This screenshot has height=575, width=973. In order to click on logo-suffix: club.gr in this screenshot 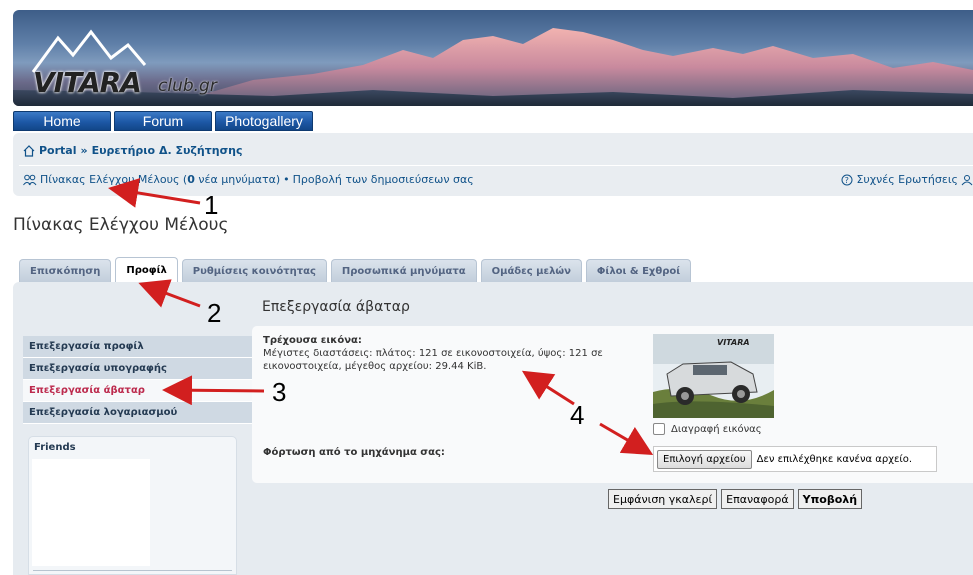, I will do `click(187, 86)`.